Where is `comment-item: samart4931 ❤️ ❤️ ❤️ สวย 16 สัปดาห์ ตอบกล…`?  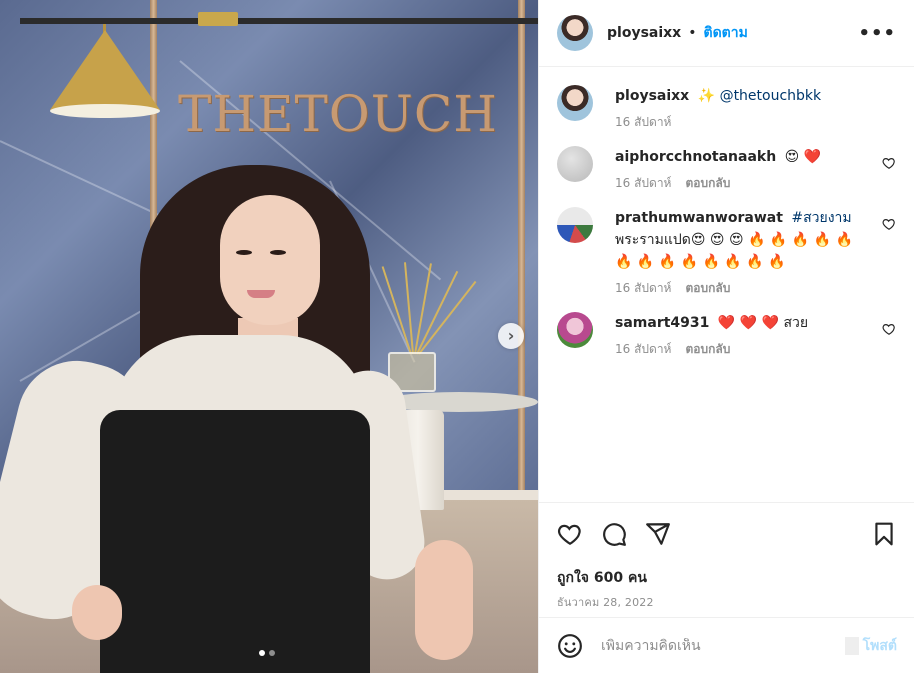
comment-item: samart4931 ❤️ ❤️ ❤️ สวย 16 สัปดาห์ ตอบกล… is located at coordinates (726, 335).